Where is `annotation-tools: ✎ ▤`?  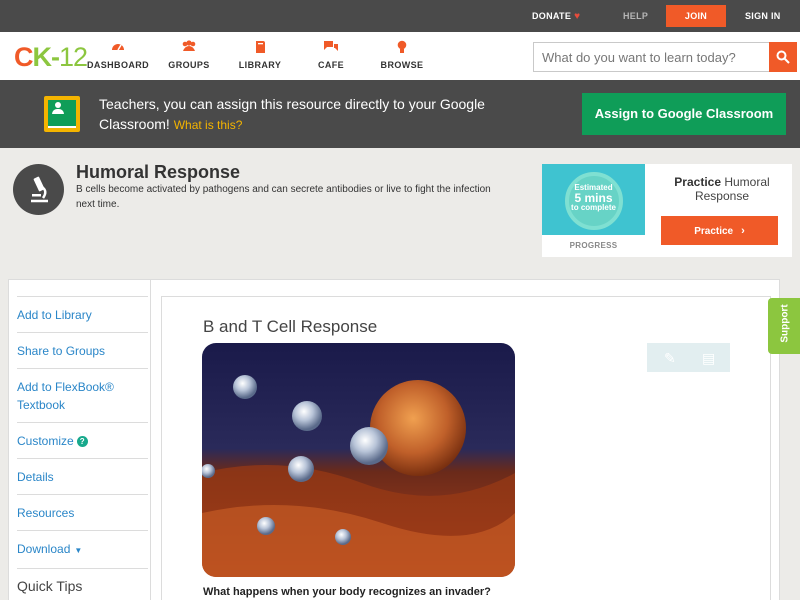
annotation-tools: ✎ ▤ is located at coordinates (688, 357).